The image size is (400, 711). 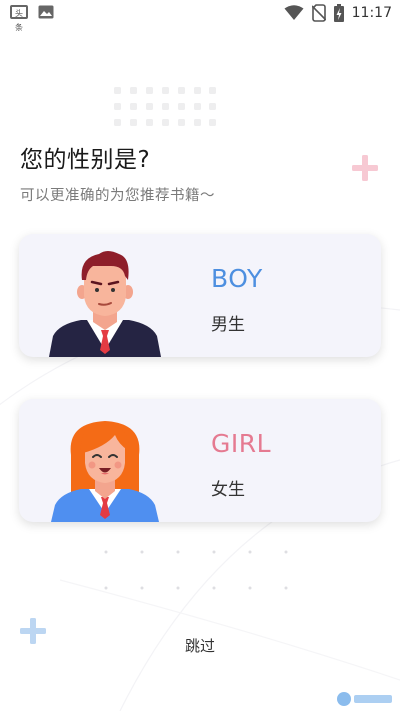 I want to click on status-right: 11:17, so click(x=338, y=13).